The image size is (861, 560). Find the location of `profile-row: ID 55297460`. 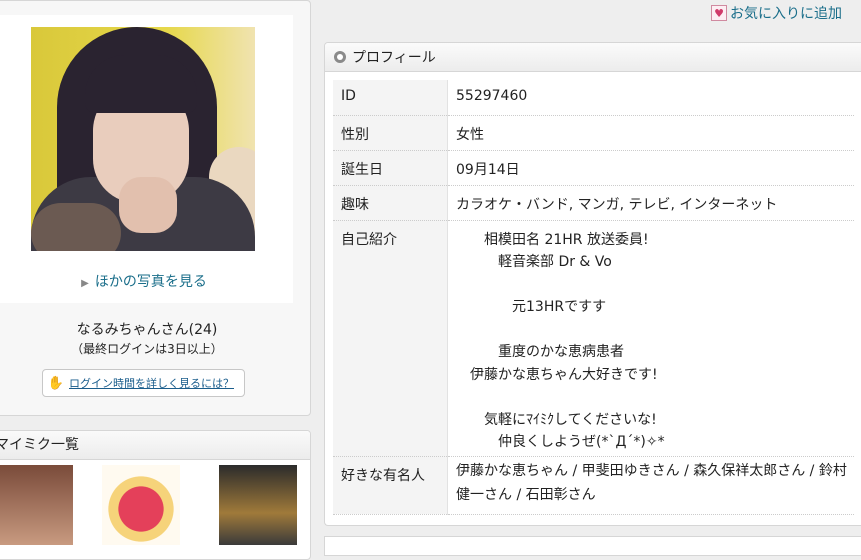

profile-row: ID 55297460 is located at coordinates (593, 98).